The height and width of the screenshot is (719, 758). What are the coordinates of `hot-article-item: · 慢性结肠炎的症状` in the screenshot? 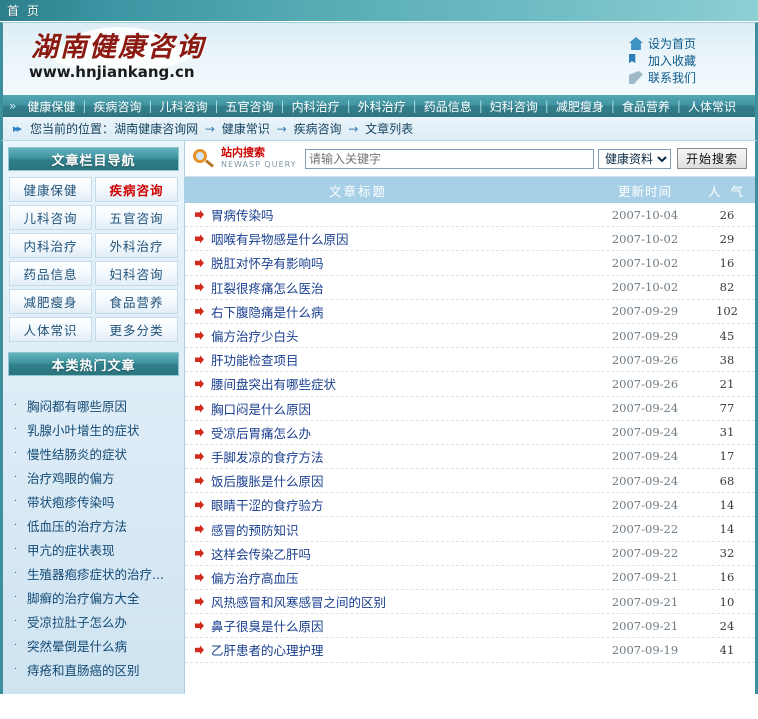 It's located at (94, 453).